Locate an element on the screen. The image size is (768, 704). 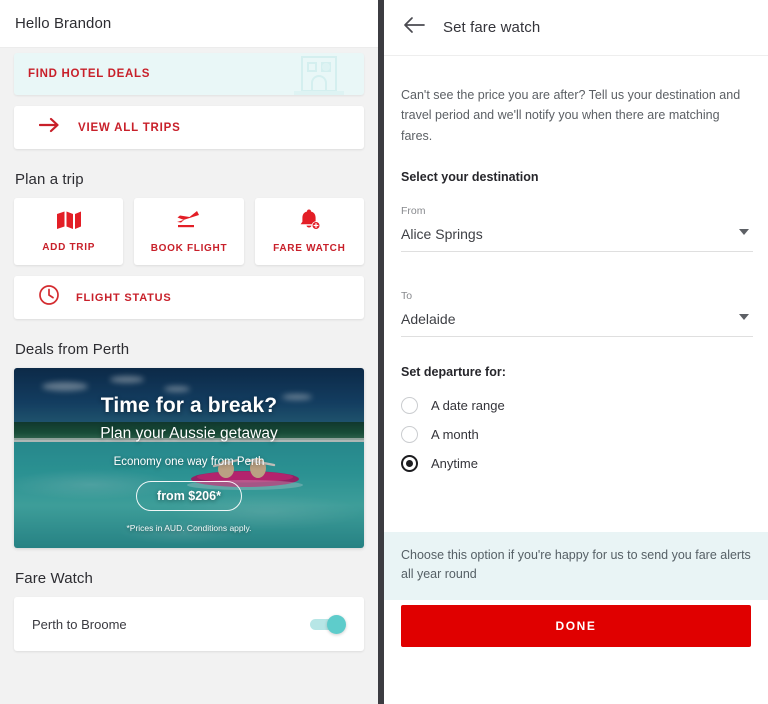
radio-option-date-range-label: A date range is located at coordinates (468, 405).